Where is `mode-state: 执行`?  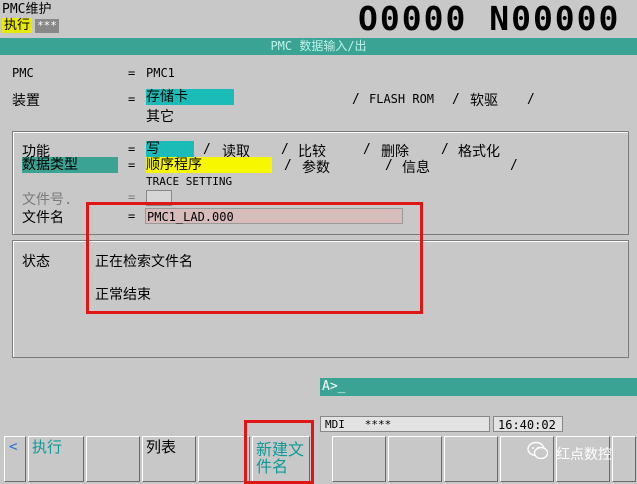
mode-state: 执行 is located at coordinates (17, 25).